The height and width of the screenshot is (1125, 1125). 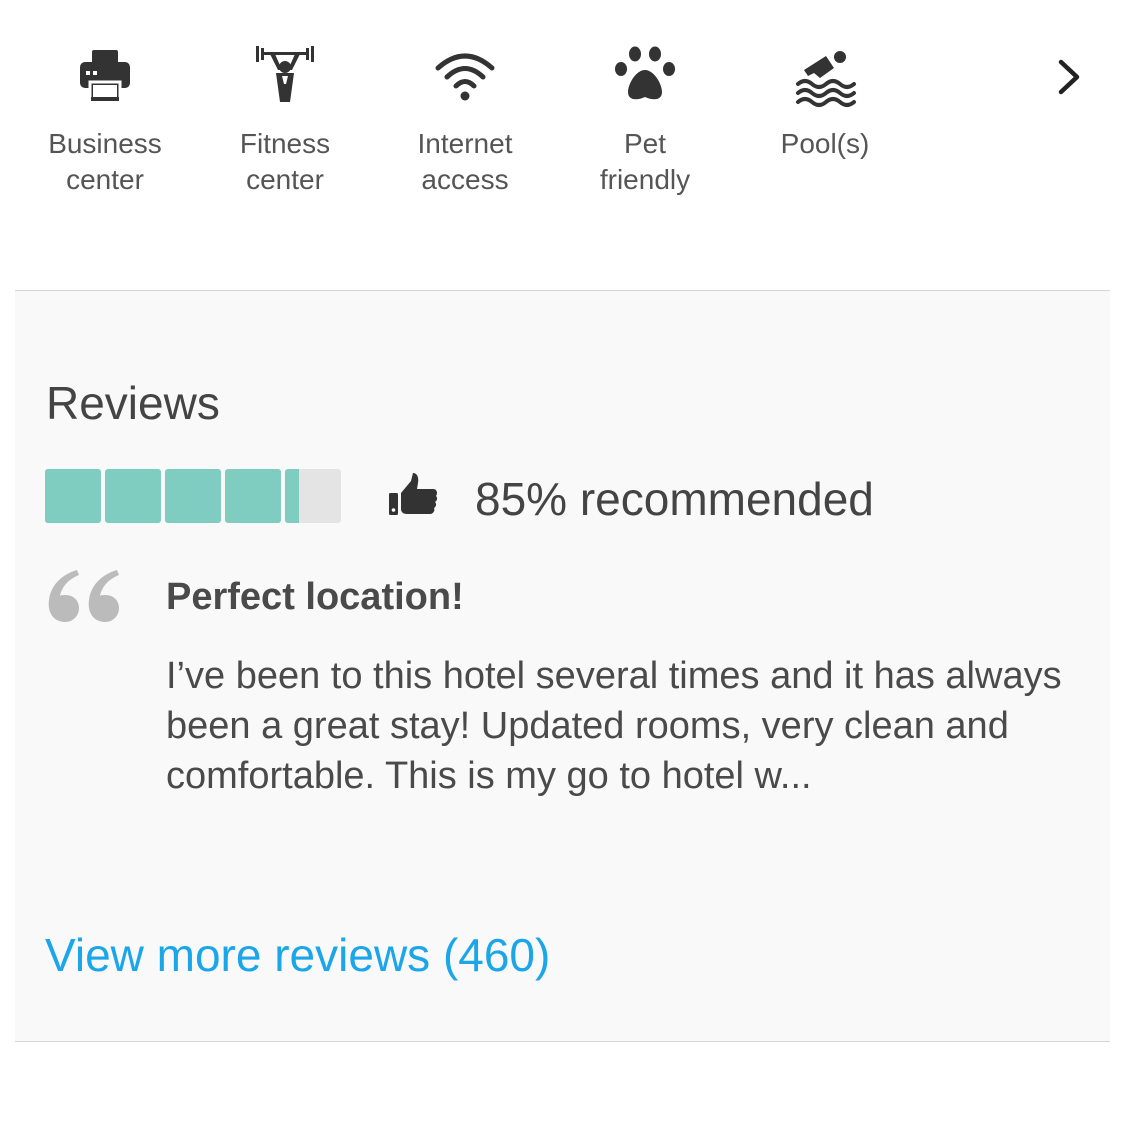 I want to click on amenity-pools: Pool(s), so click(x=825, y=101).